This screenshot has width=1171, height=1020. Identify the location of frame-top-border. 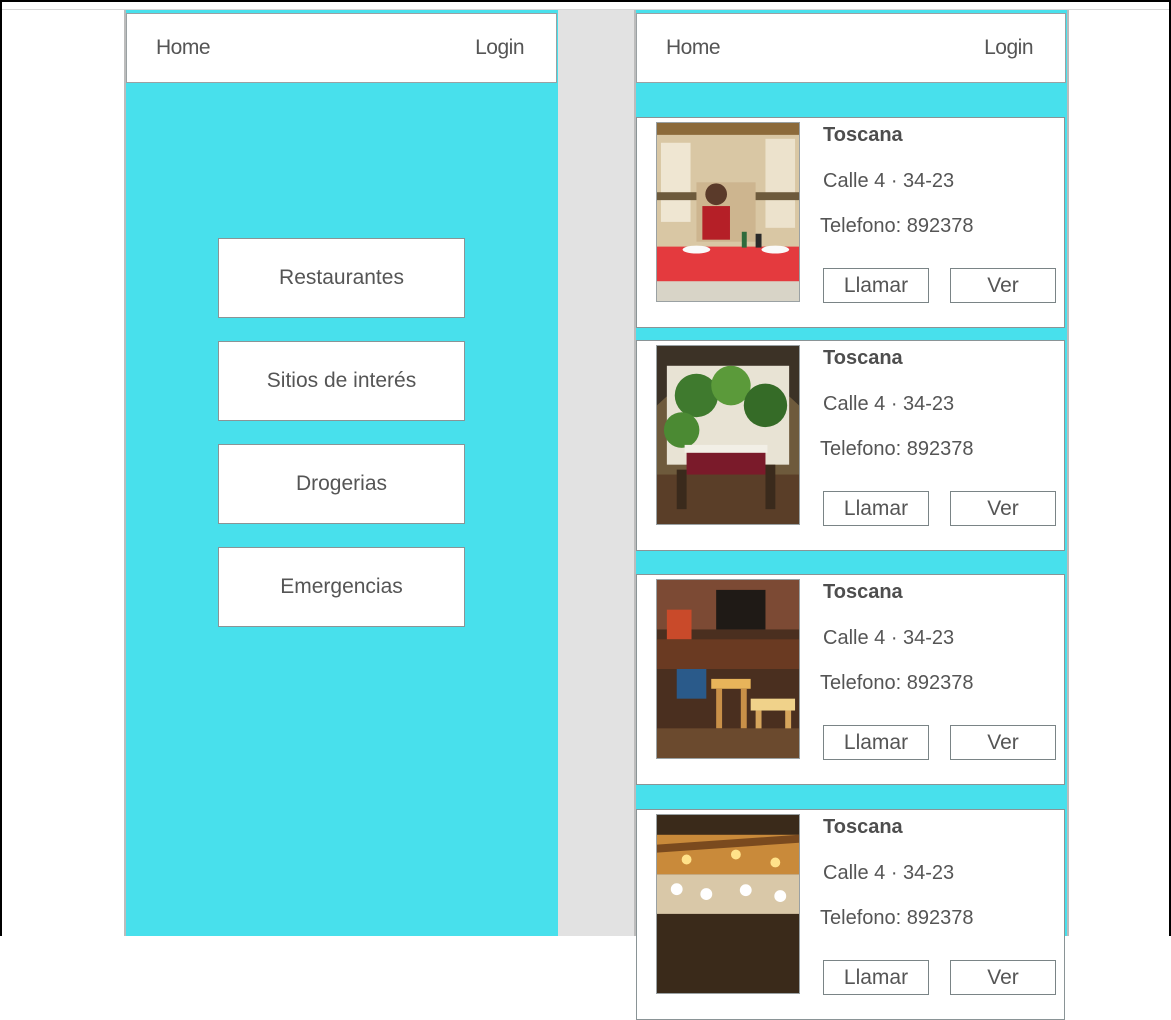
(585, 1).